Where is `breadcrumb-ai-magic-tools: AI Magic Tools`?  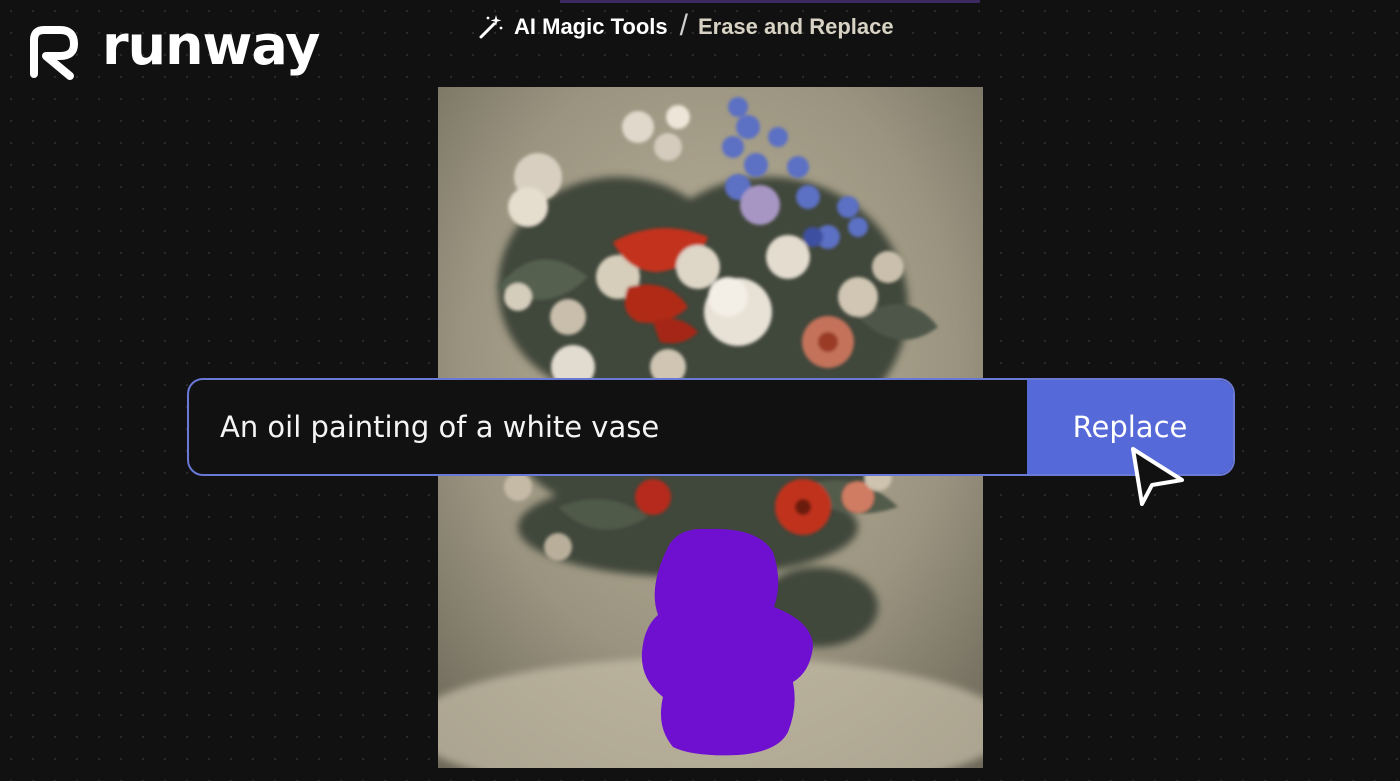 breadcrumb-ai-magic-tools: AI Magic Tools is located at coordinates (591, 27).